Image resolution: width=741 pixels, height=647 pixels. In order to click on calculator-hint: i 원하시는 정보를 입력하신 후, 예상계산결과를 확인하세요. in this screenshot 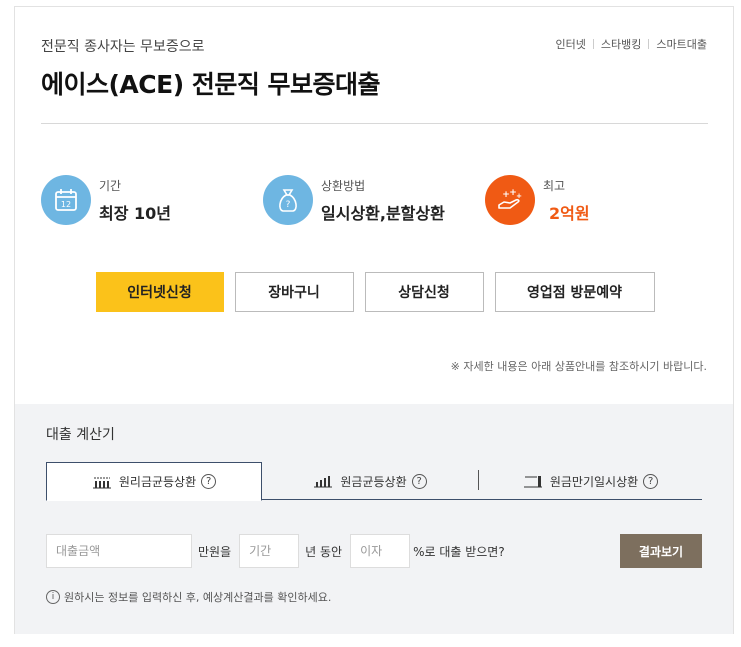, I will do `click(188, 597)`.